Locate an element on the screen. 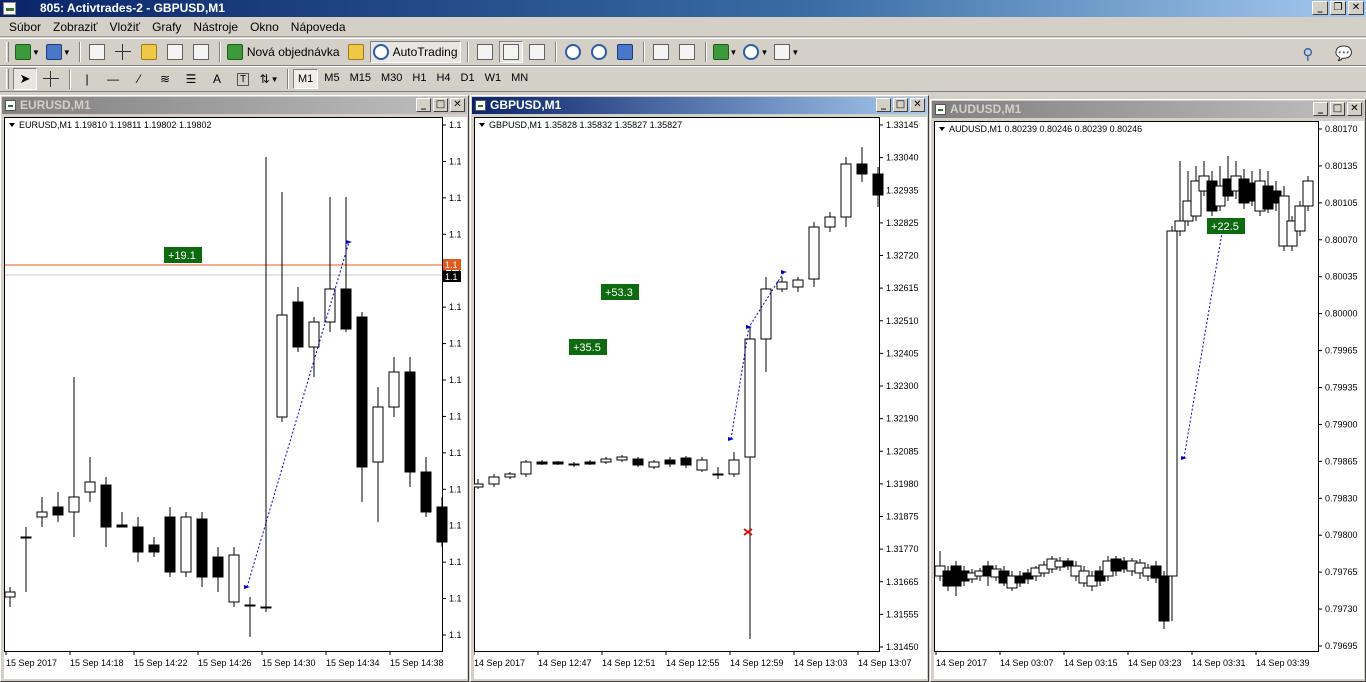 This screenshot has height=682, width=1366. zoom-out-button is located at coordinates (599, 52).